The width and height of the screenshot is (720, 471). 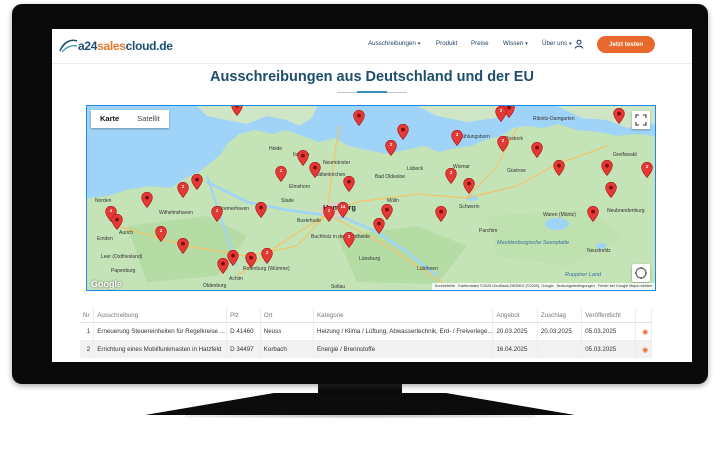 I want to click on nav-wissen: Wissen ▾, so click(x=515, y=43).